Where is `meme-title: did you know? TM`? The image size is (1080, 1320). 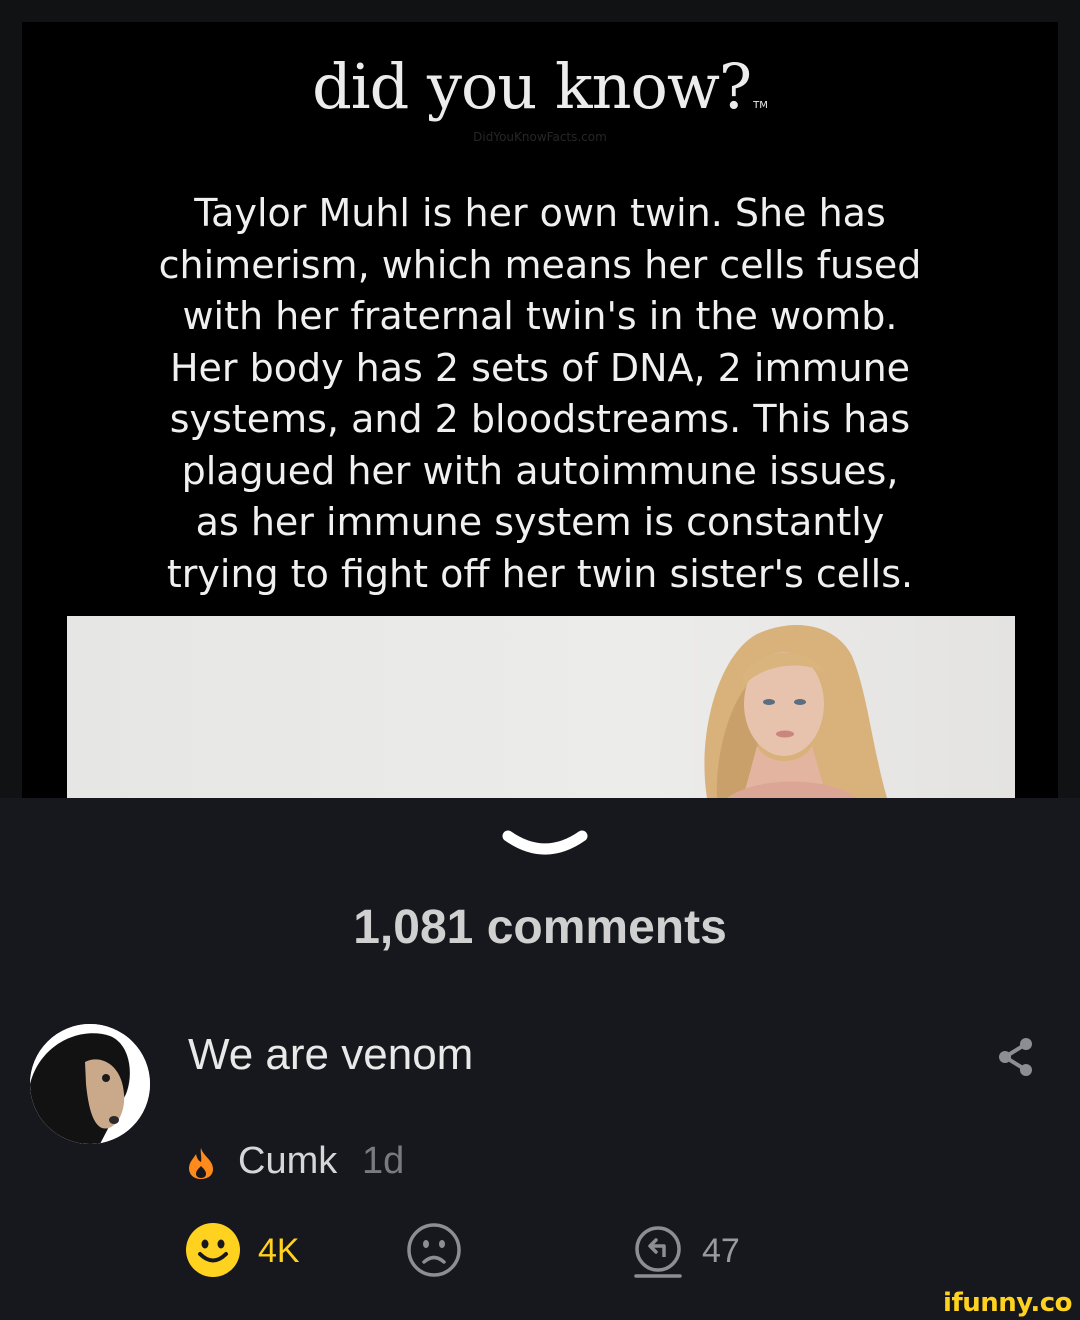
meme-title: did you know? TM is located at coordinates (540, 86).